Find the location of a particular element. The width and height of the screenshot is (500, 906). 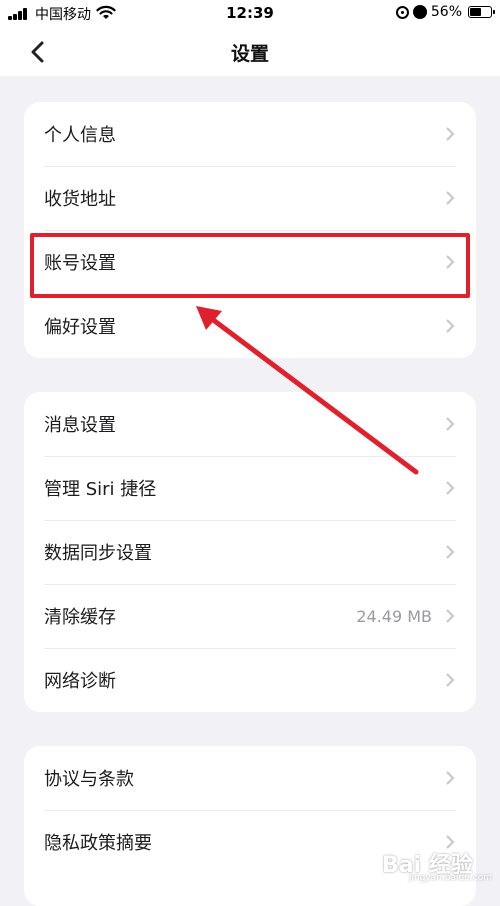

row-shipping-address: 收货地址 is located at coordinates (250, 198).